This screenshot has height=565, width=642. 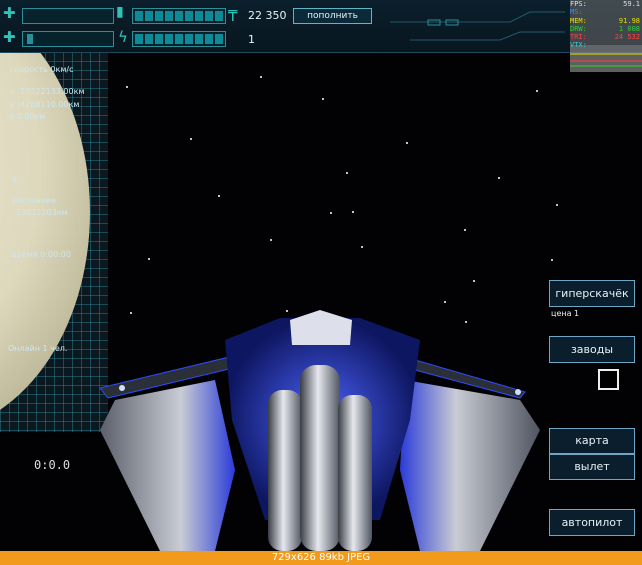 I want to click on map-button: карта, so click(x=592, y=441).